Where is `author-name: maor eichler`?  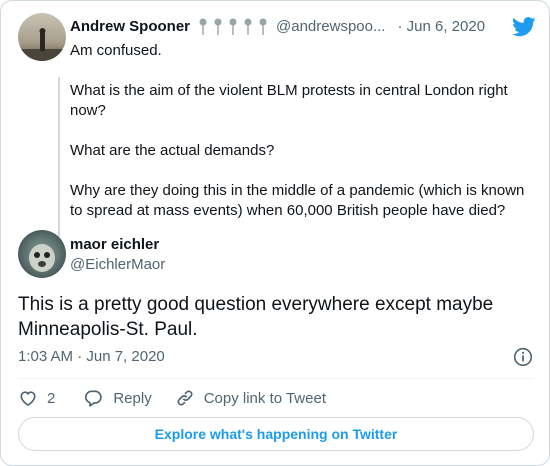
author-name: maor eichler is located at coordinates (114, 245).